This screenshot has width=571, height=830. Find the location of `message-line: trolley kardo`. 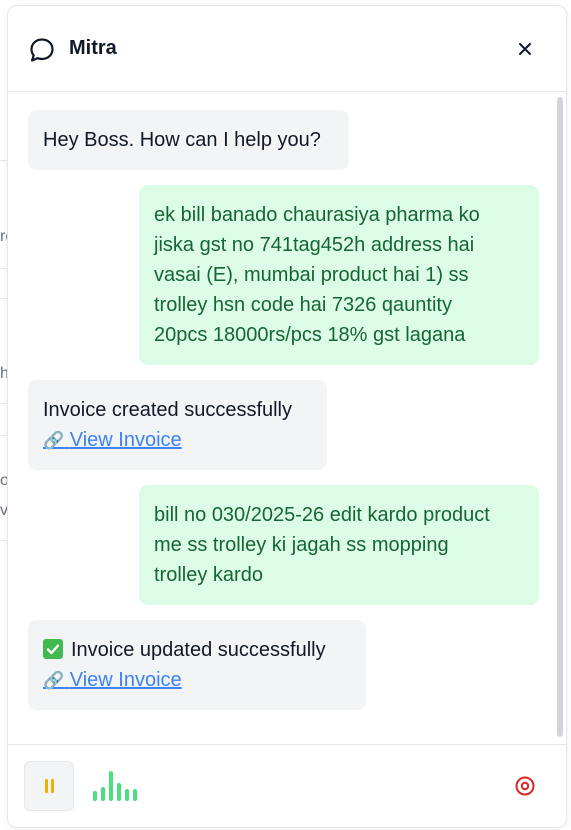

message-line: trolley kardo is located at coordinates (208, 575).